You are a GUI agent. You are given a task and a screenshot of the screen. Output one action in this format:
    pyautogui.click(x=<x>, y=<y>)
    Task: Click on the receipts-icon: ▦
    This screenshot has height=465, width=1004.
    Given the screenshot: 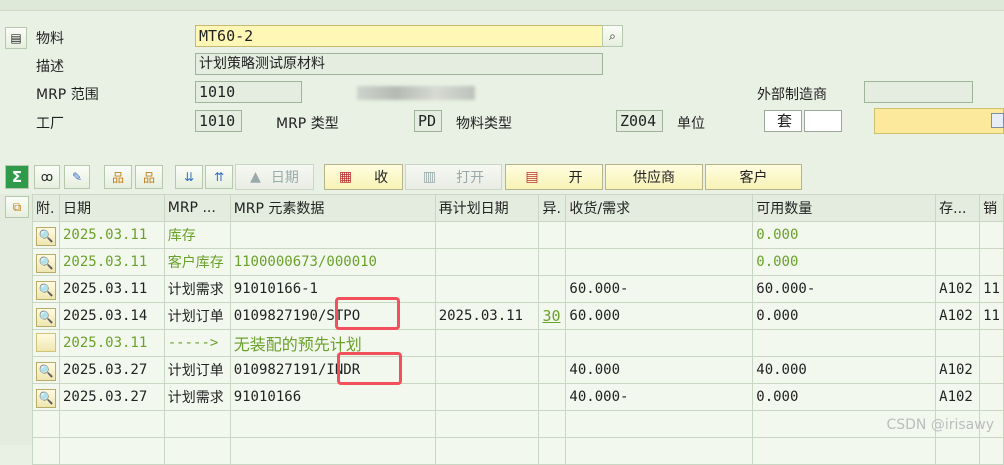 What is the action you would take?
    pyautogui.click(x=345, y=177)
    